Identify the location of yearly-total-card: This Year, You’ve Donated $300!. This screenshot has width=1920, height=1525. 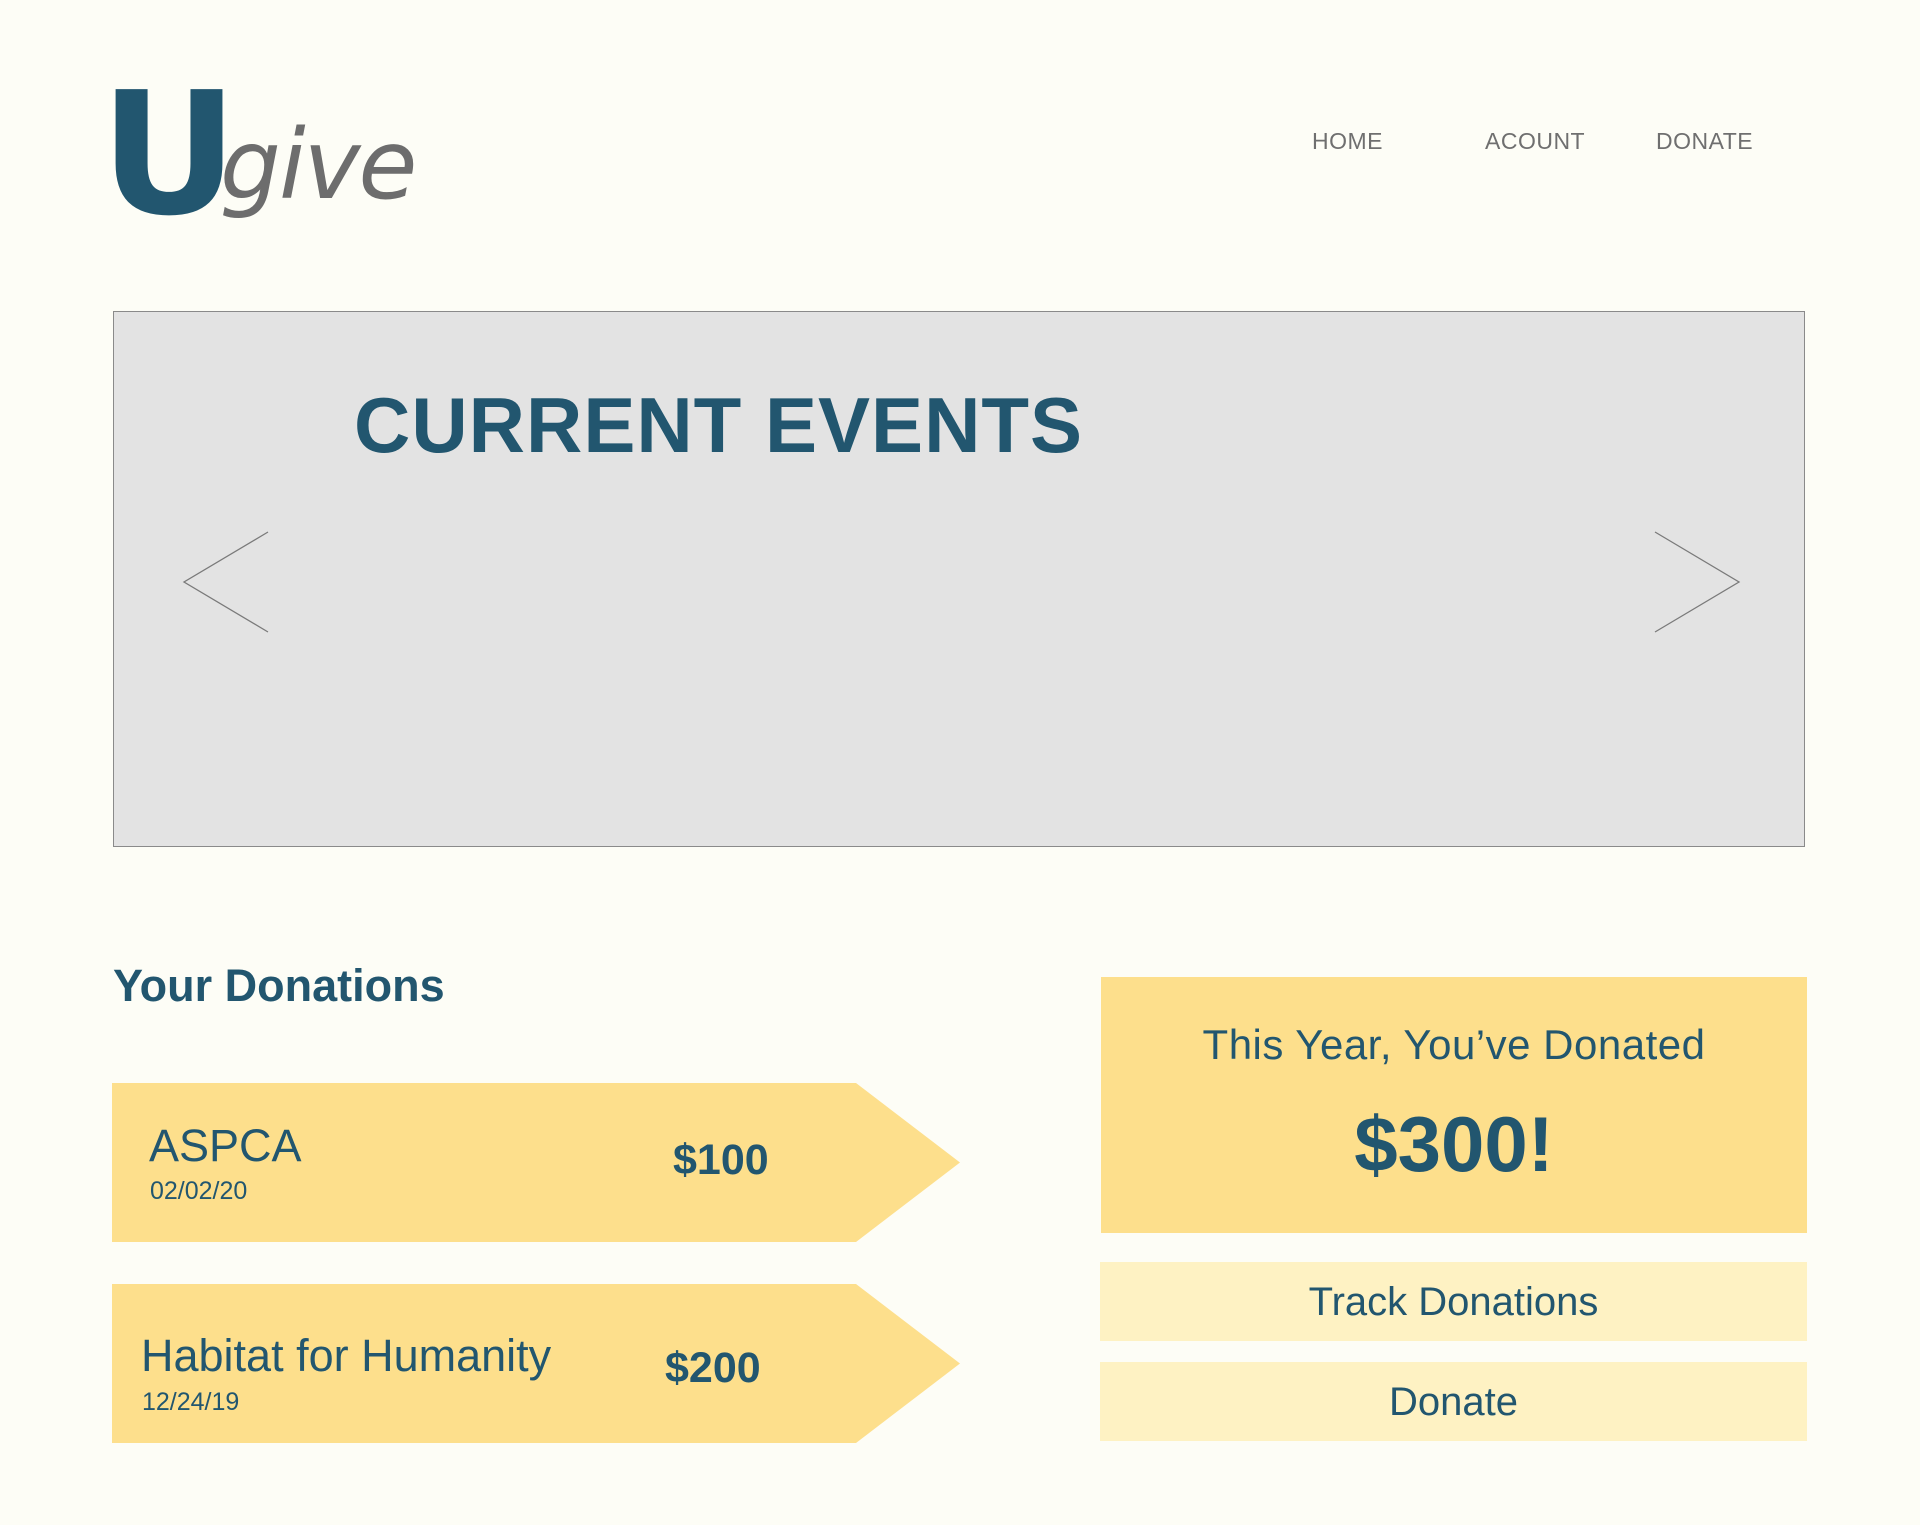
(1454, 1105).